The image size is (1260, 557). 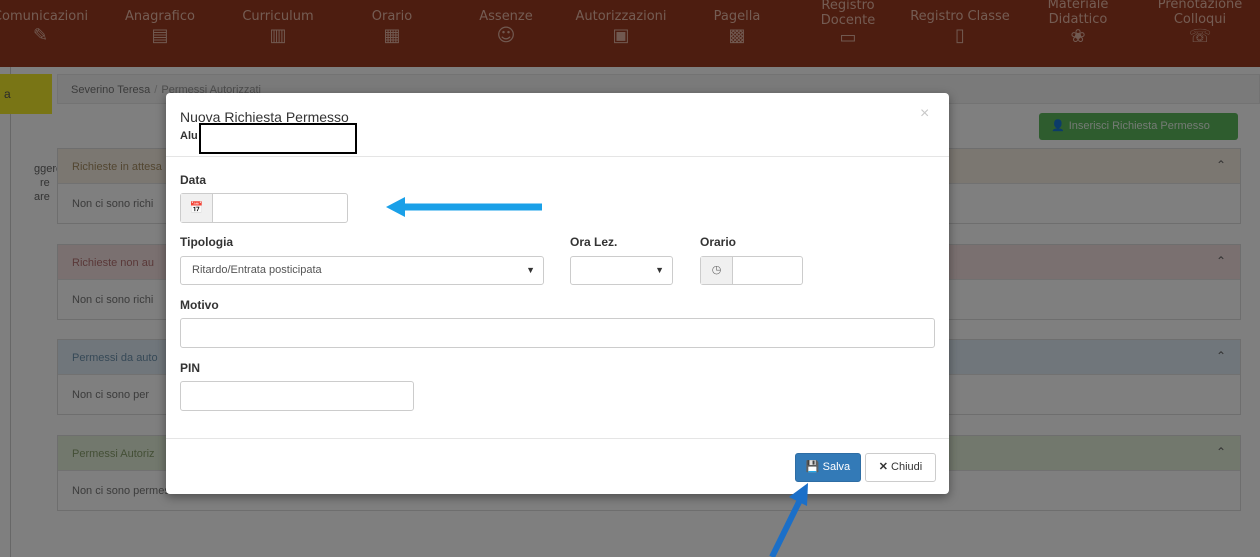 I want to click on arrow-to-save-button, so click(x=788, y=520).